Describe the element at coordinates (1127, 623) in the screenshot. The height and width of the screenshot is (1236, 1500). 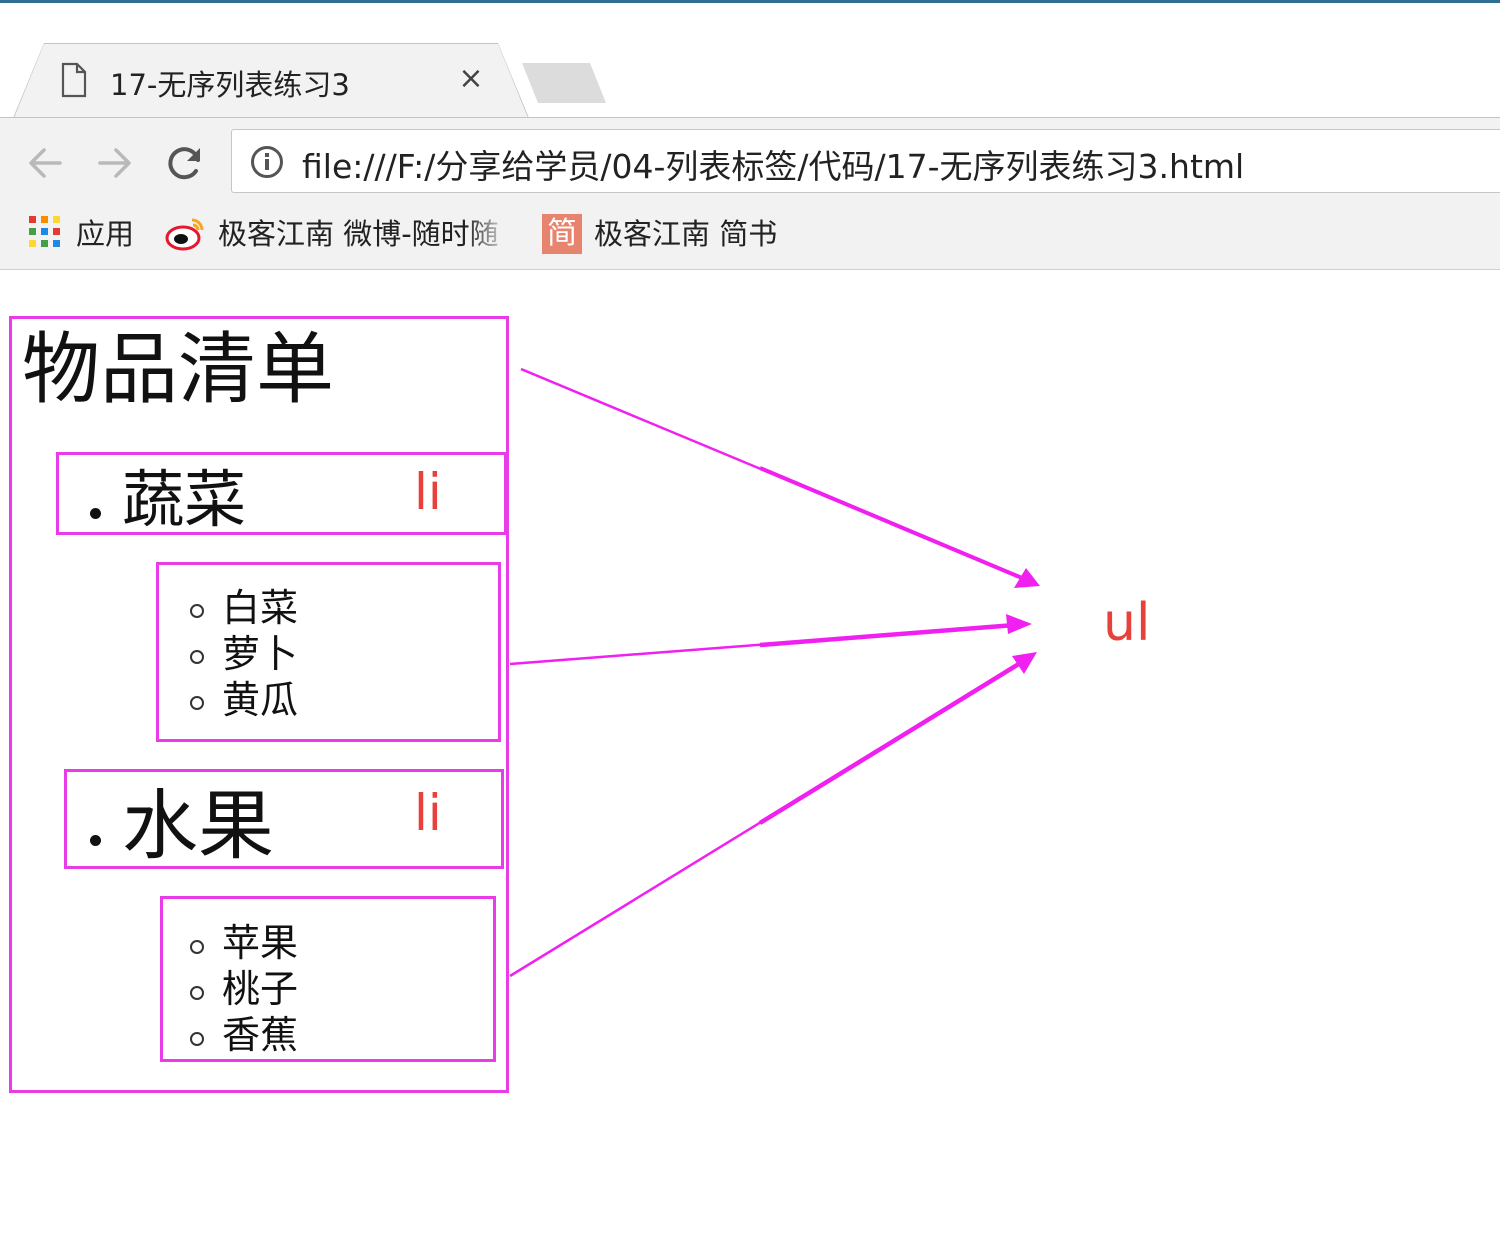
I see `ul-annotation: ul` at that location.